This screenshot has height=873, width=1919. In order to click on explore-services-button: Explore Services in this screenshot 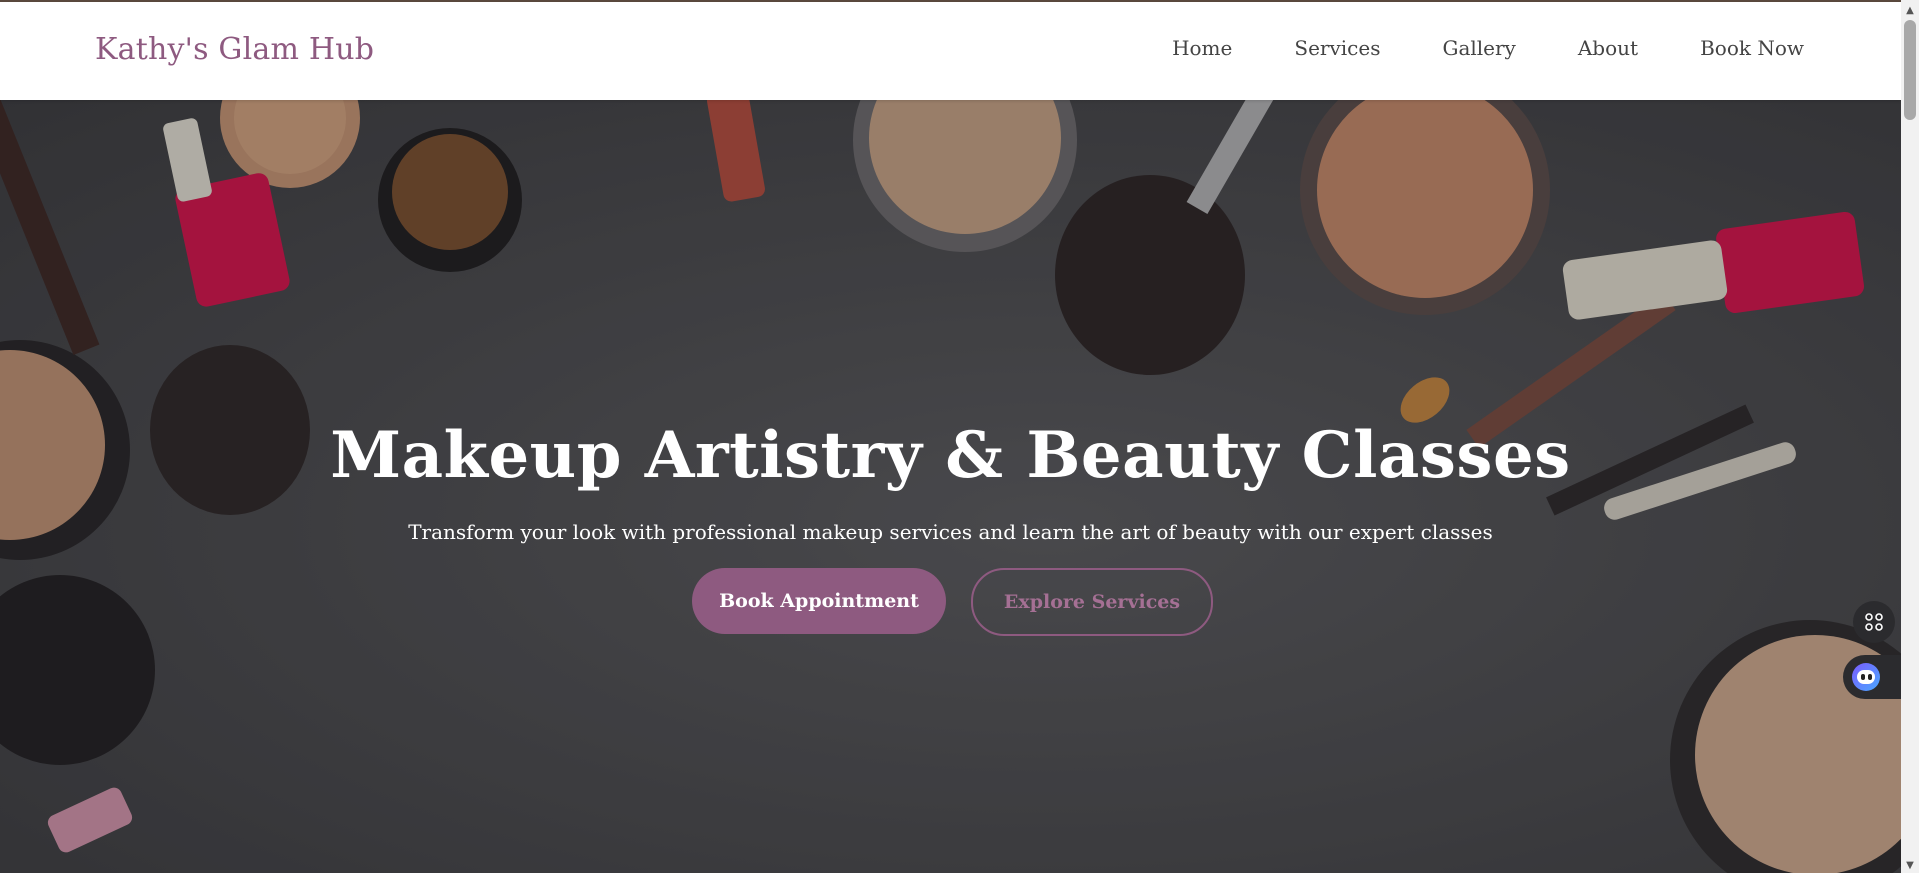, I will do `click(1092, 602)`.